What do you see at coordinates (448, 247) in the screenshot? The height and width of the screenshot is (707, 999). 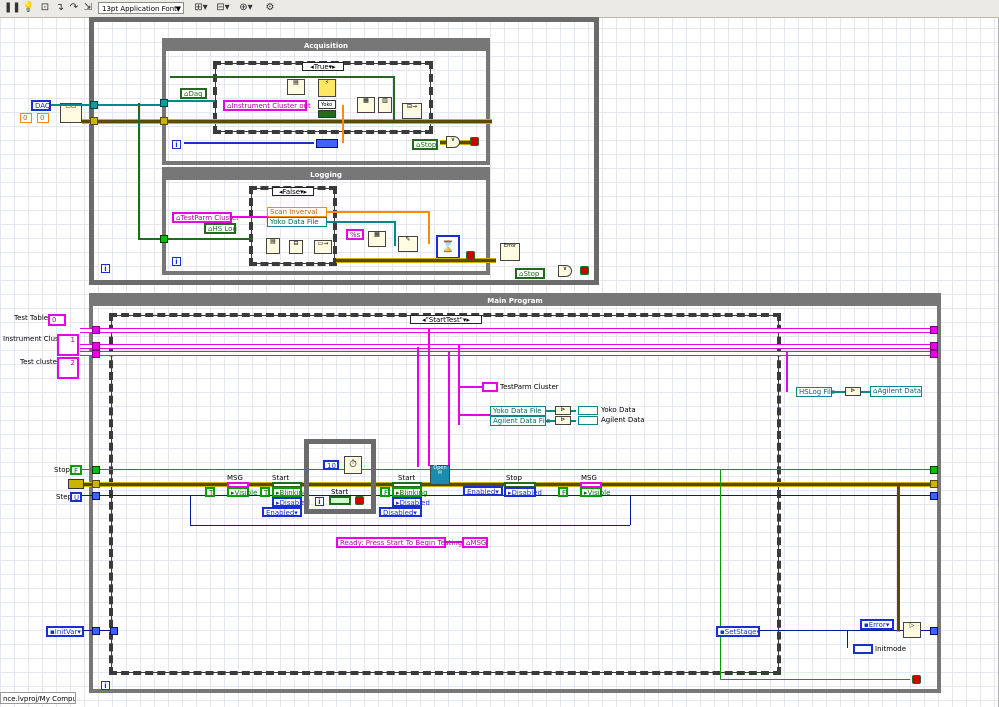 I see `wait-hourglass-icon: ⌛` at bounding box center [448, 247].